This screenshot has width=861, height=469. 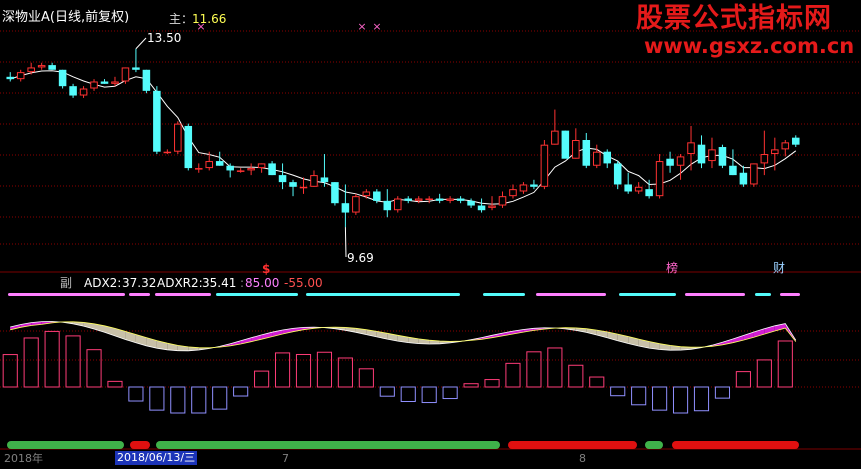 What do you see at coordinates (141, 43) in the screenshot?
I see `high-pointer` at bounding box center [141, 43].